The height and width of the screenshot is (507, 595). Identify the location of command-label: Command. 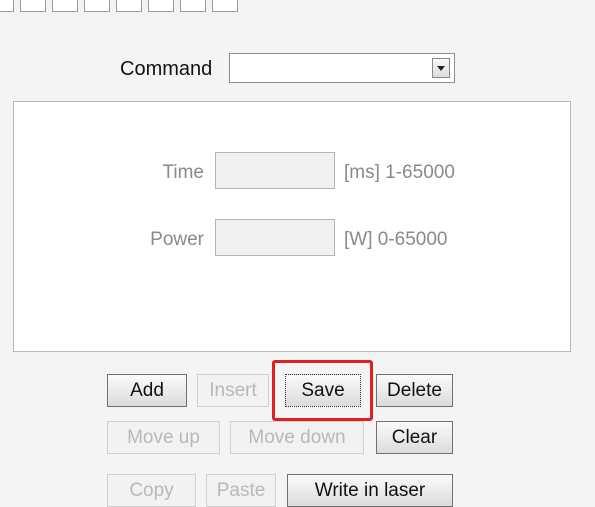
(166, 69).